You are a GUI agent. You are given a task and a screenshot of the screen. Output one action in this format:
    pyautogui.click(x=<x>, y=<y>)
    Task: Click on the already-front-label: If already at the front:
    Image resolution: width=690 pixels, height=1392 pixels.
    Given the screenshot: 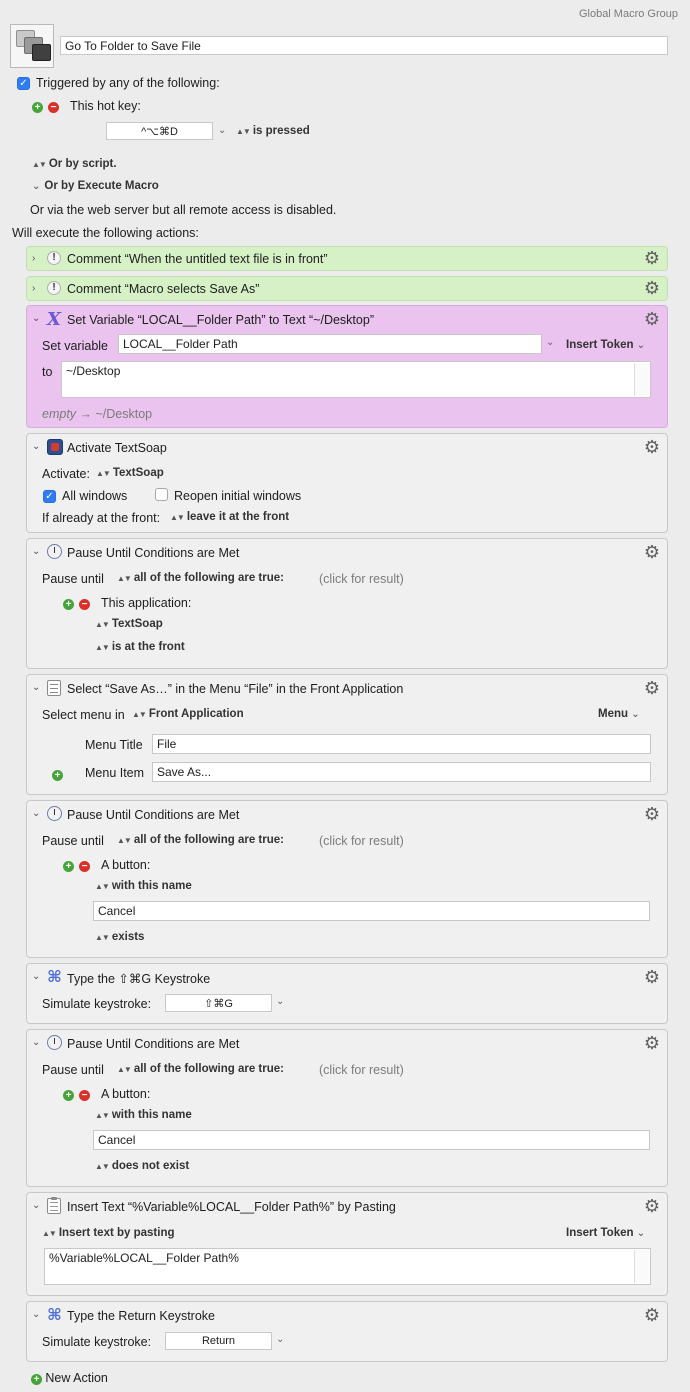 What is the action you would take?
    pyautogui.click(x=101, y=518)
    